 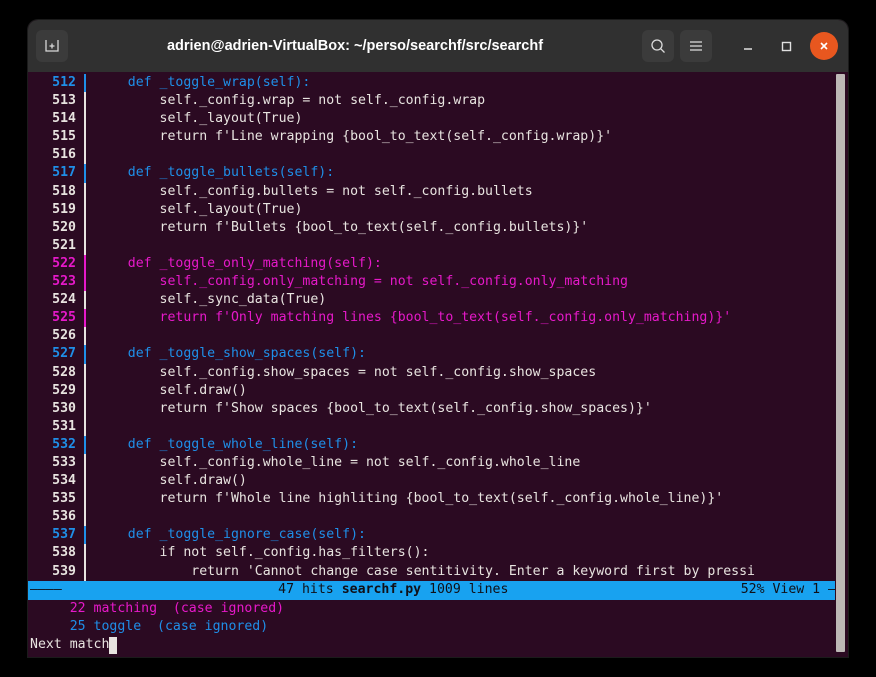 What do you see at coordinates (438, 517) in the screenshot?
I see `code-line: 536` at bounding box center [438, 517].